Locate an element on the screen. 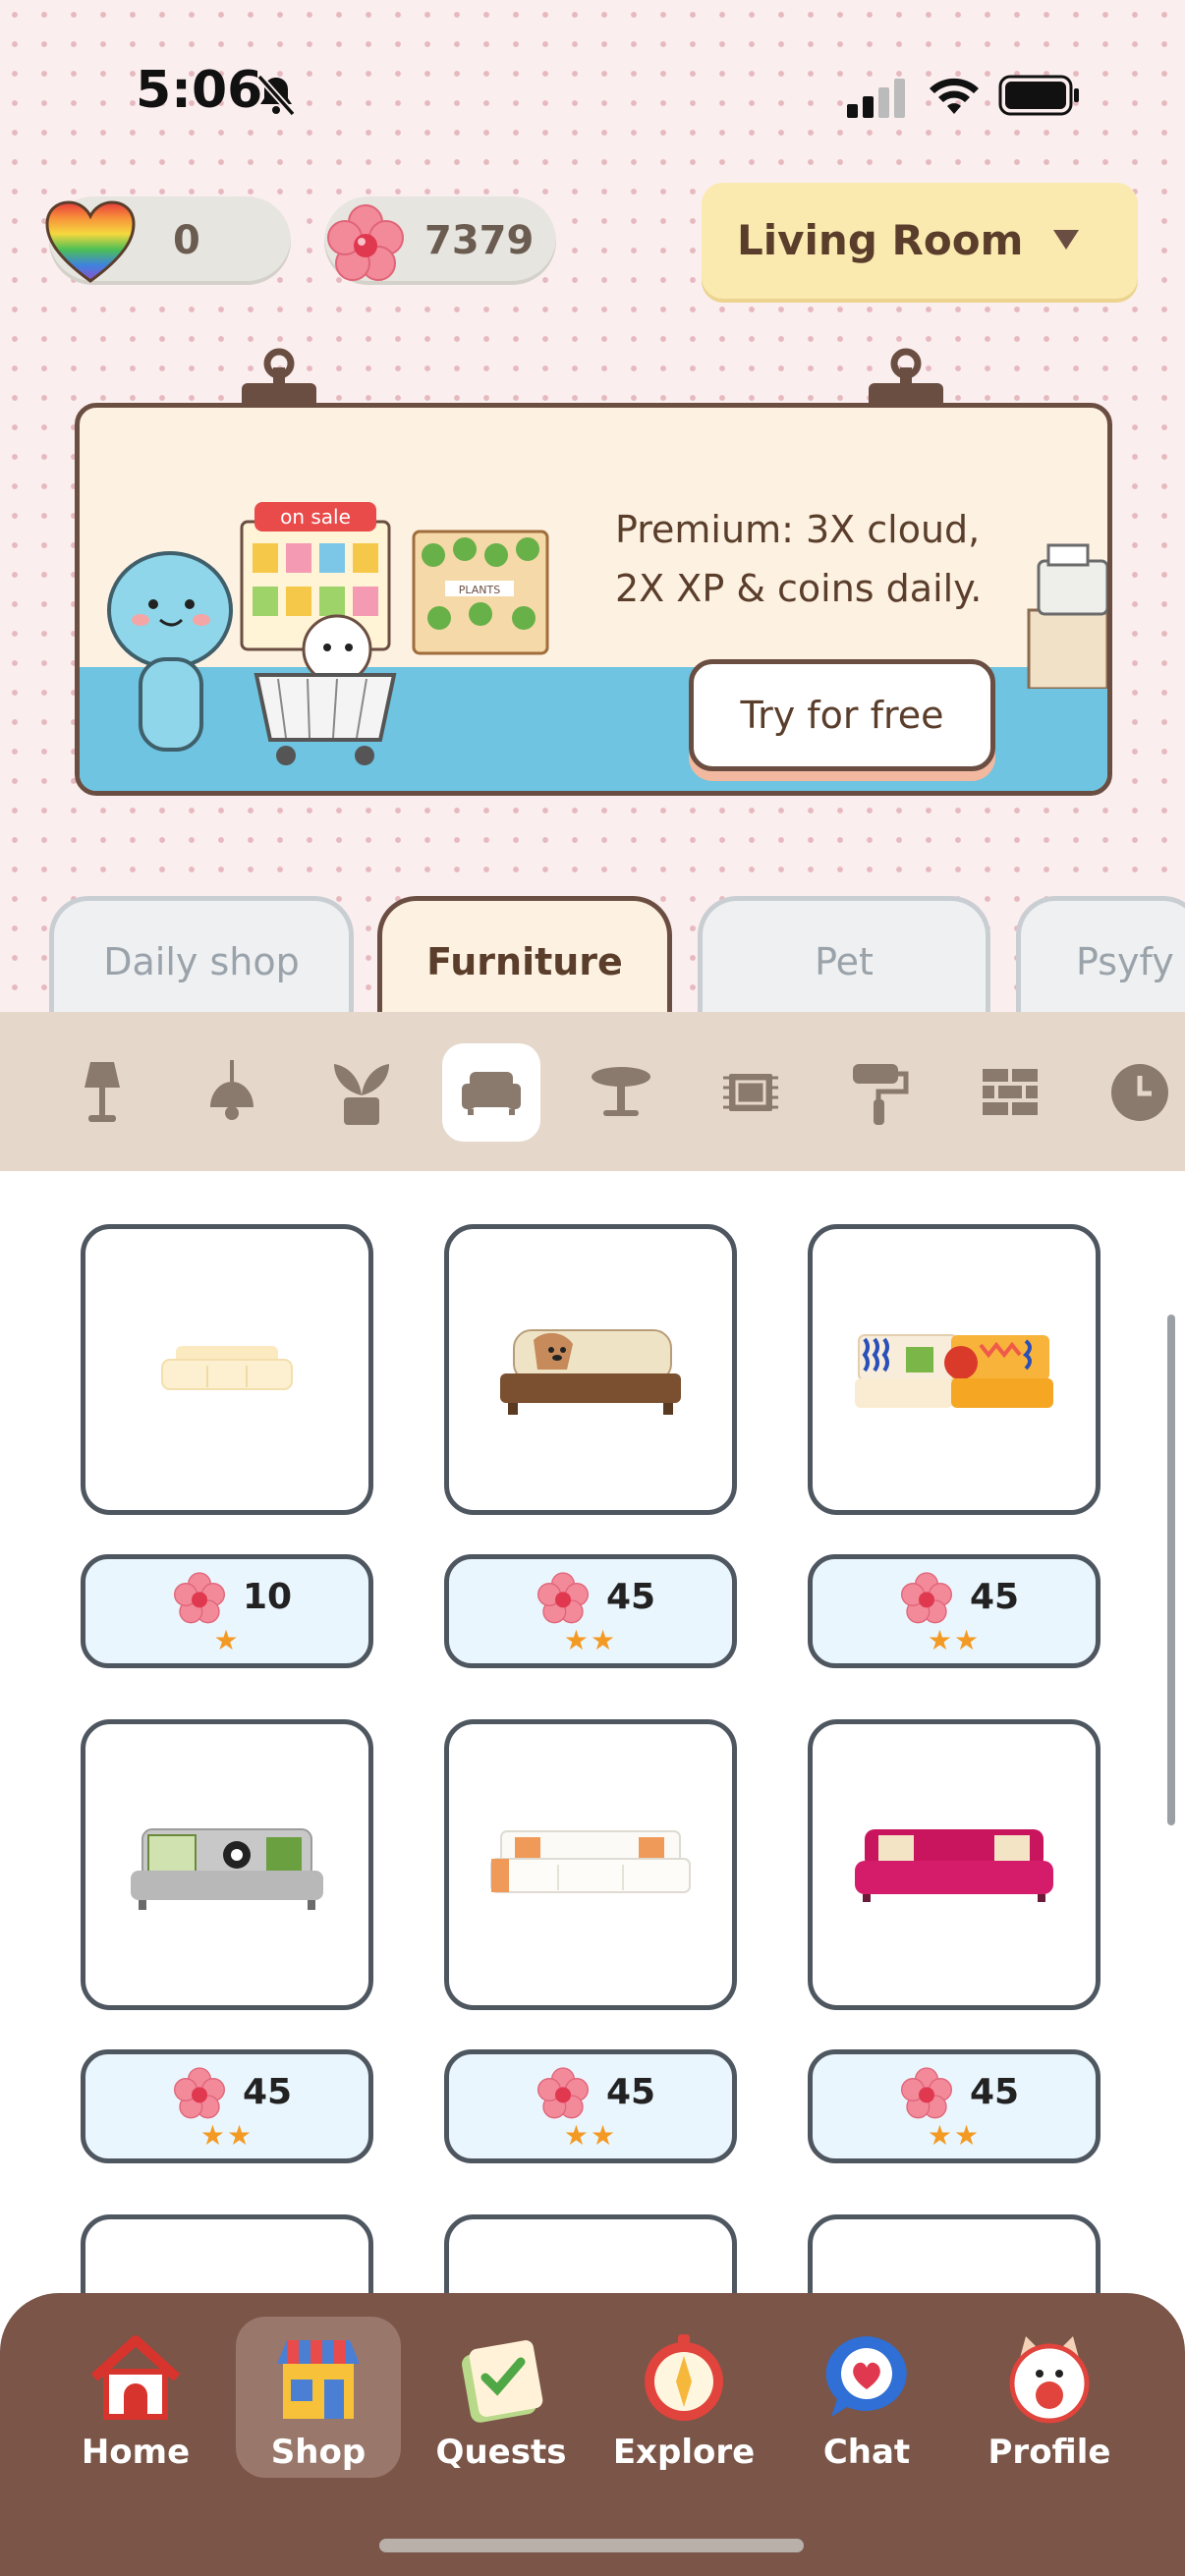  table-icon is located at coordinates (621, 1092).